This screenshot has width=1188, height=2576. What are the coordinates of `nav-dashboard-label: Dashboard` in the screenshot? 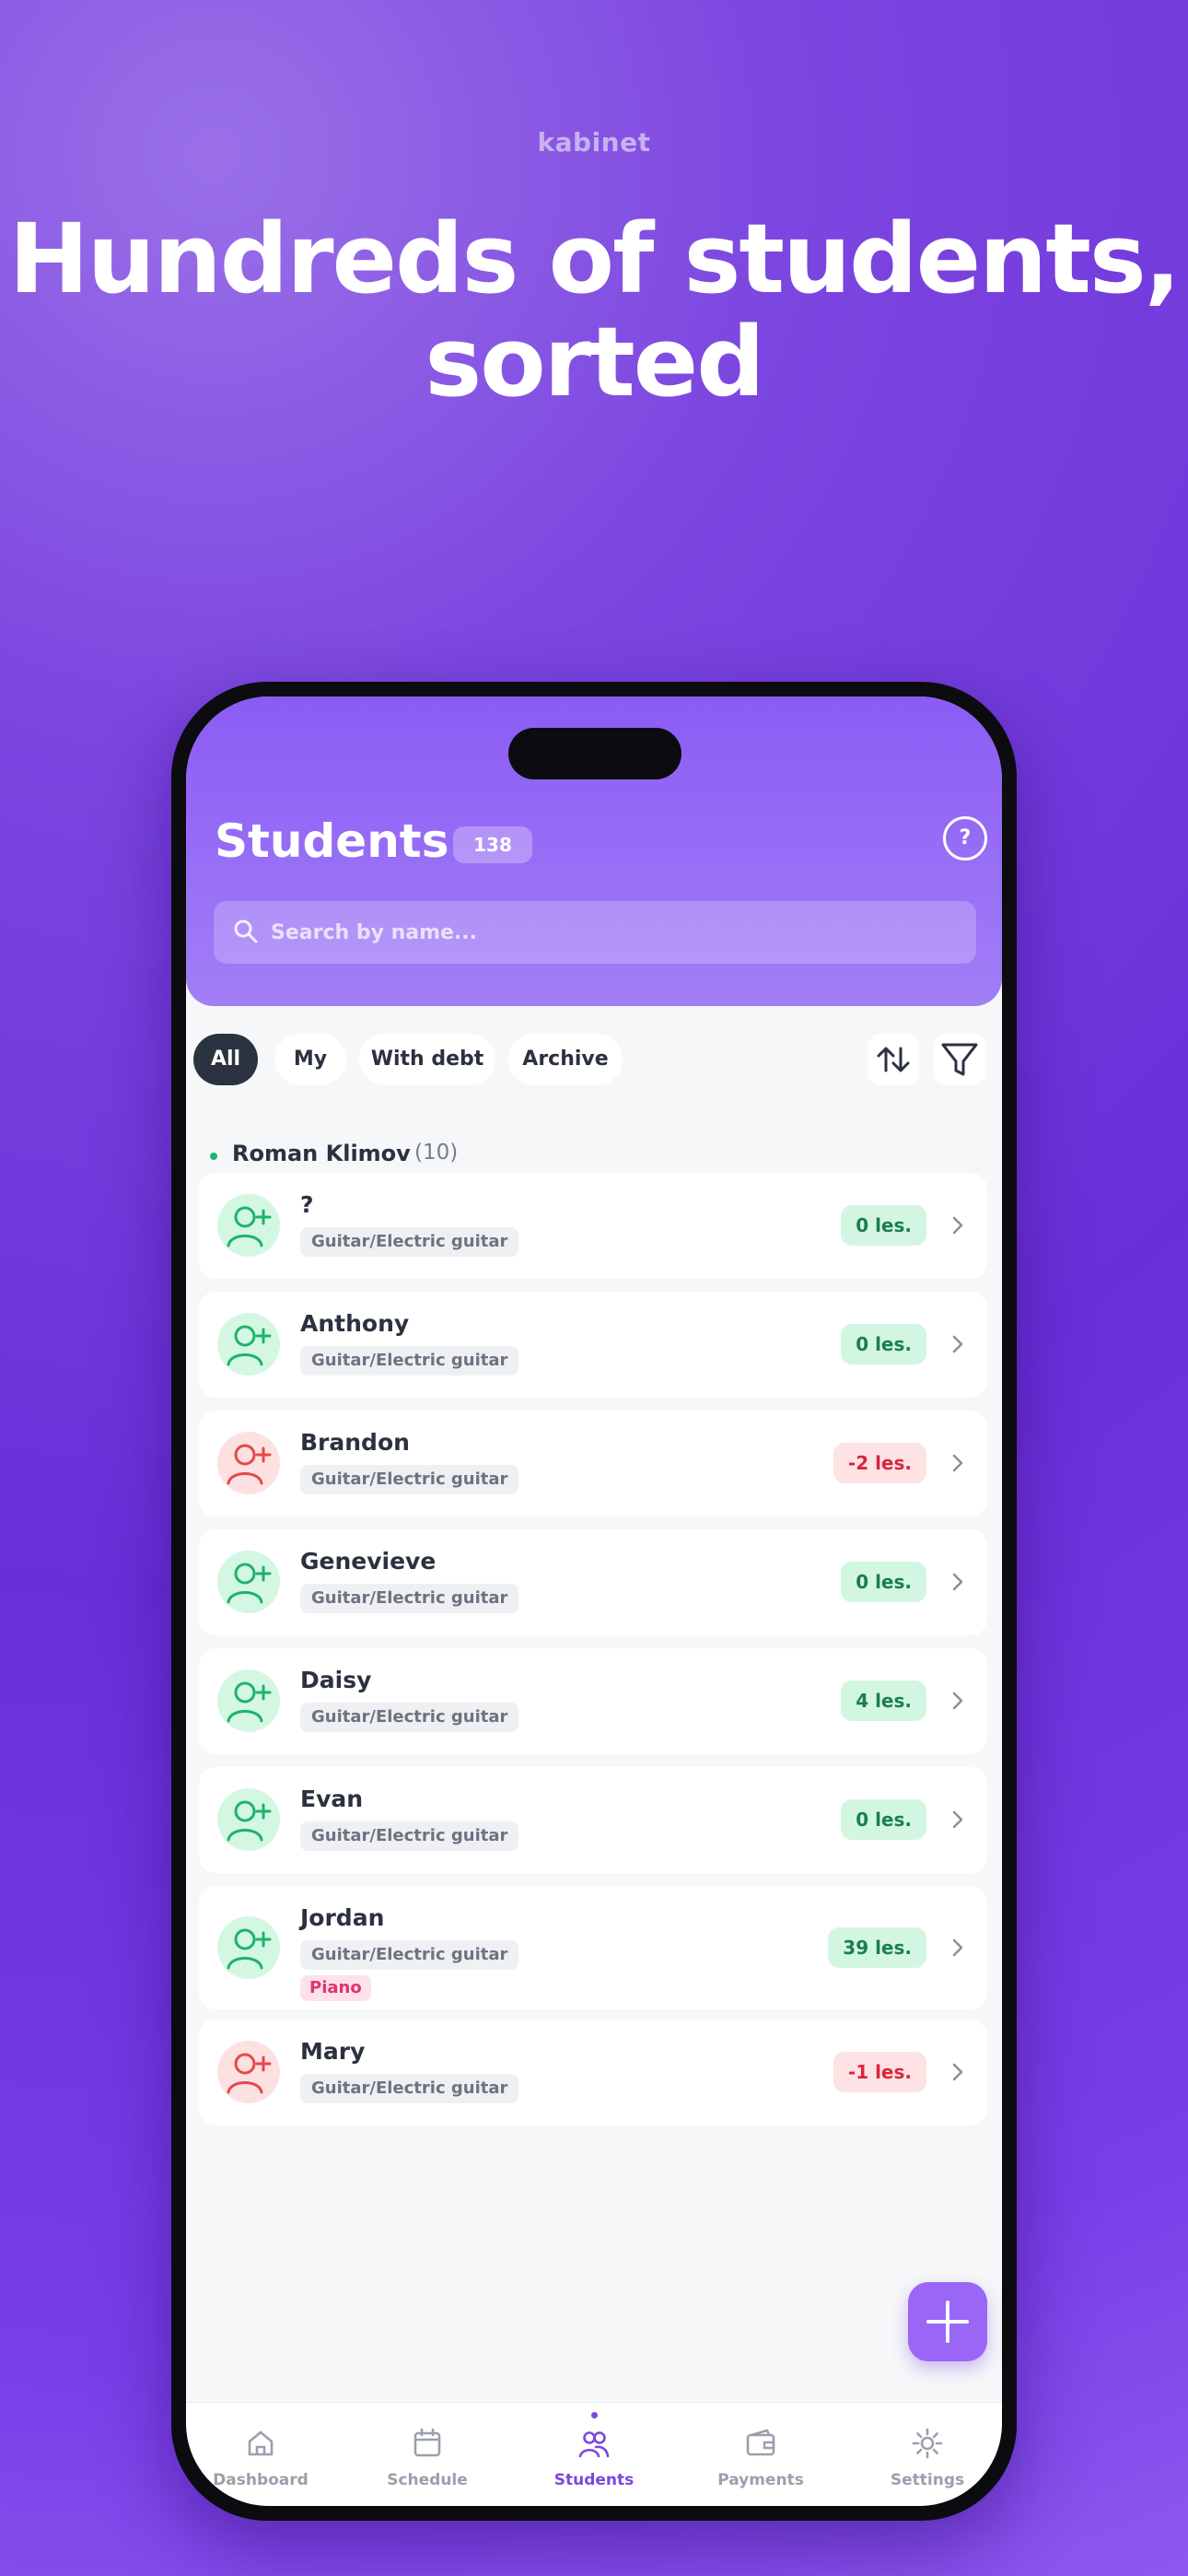 It's located at (261, 2480).